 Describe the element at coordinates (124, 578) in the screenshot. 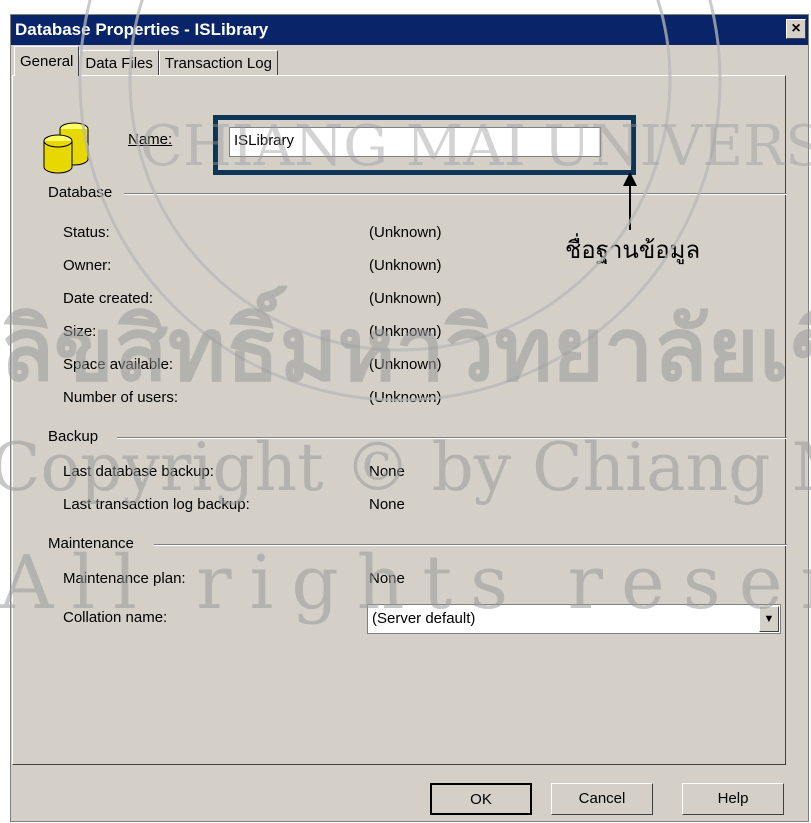

I see `maintenance-plan-label: Maintenance plan:` at that location.